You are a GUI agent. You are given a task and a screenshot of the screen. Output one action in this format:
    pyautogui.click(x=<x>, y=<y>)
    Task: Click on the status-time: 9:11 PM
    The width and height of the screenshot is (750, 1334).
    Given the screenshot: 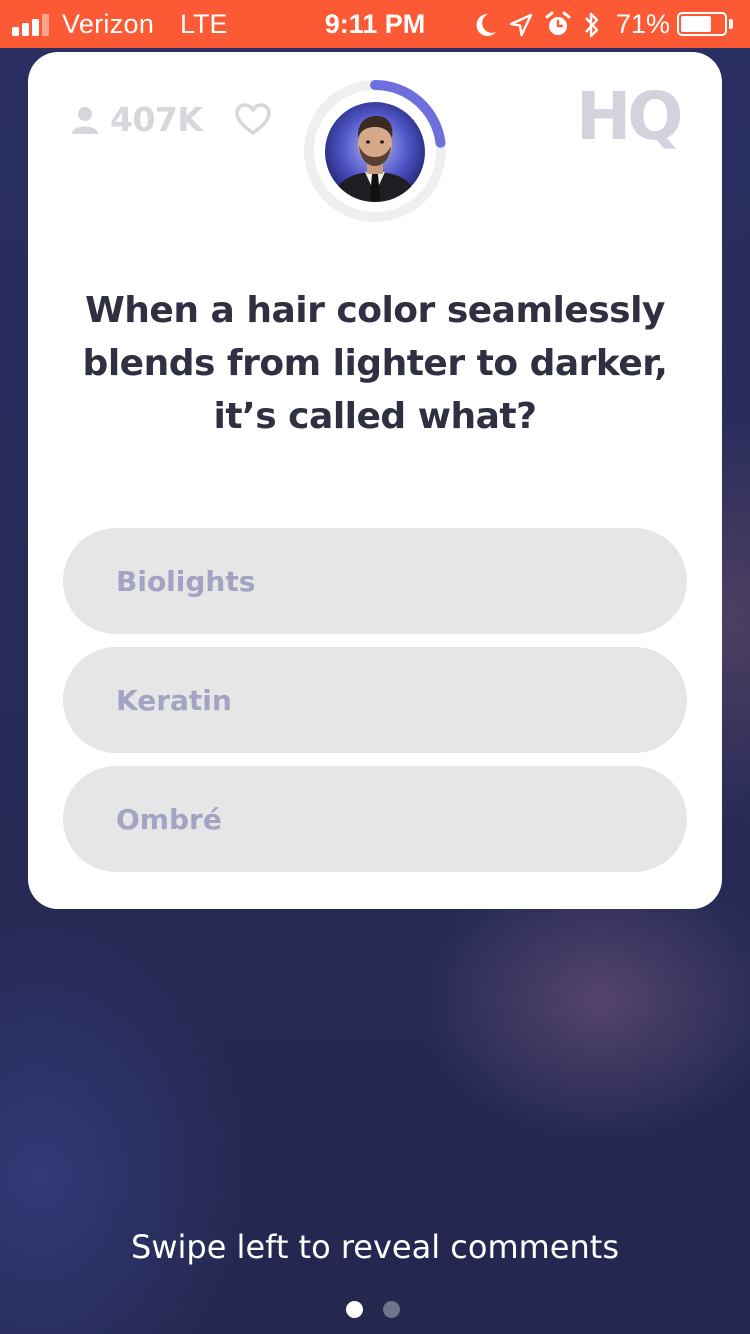 What is the action you would take?
    pyautogui.click(x=375, y=24)
    